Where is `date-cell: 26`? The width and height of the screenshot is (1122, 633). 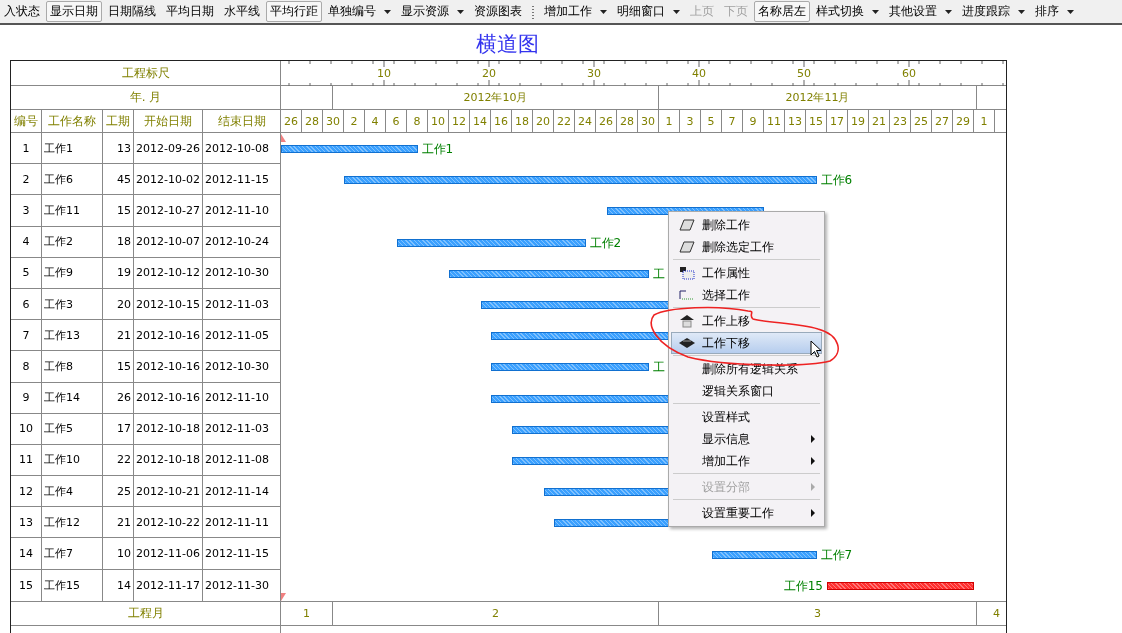 date-cell: 26 is located at coordinates (606, 121).